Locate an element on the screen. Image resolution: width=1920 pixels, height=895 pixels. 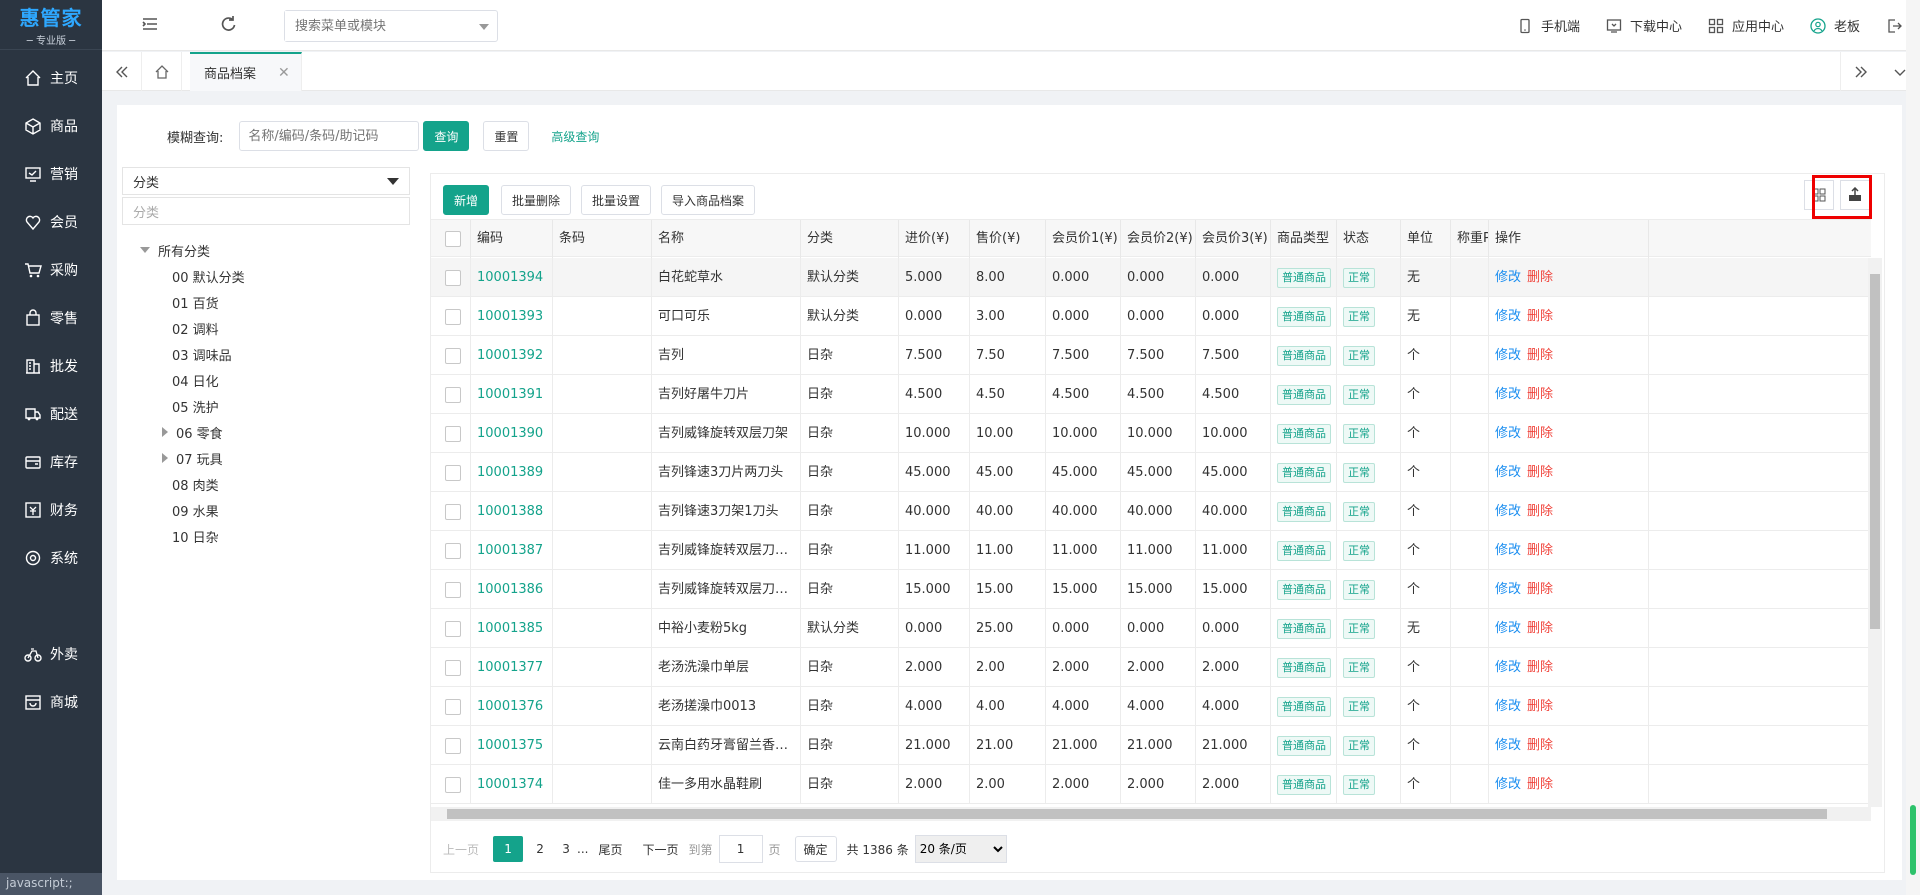
column-header: 条码 is located at coordinates (602, 239).